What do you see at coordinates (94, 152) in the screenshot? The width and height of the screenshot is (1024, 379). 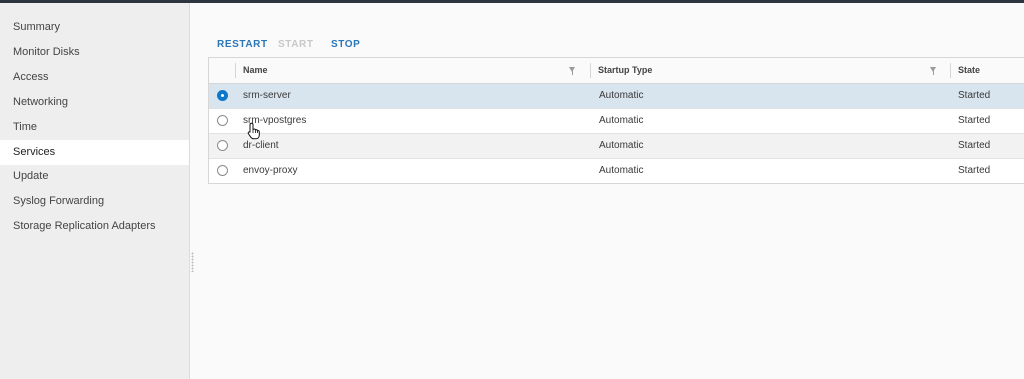 I see `sidebar-item-services: Services` at bounding box center [94, 152].